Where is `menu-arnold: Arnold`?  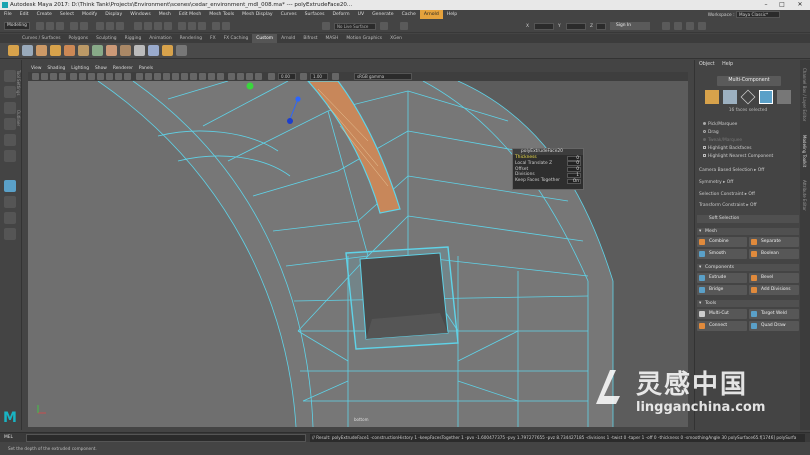 menu-arnold: Arnold is located at coordinates (431, 14).